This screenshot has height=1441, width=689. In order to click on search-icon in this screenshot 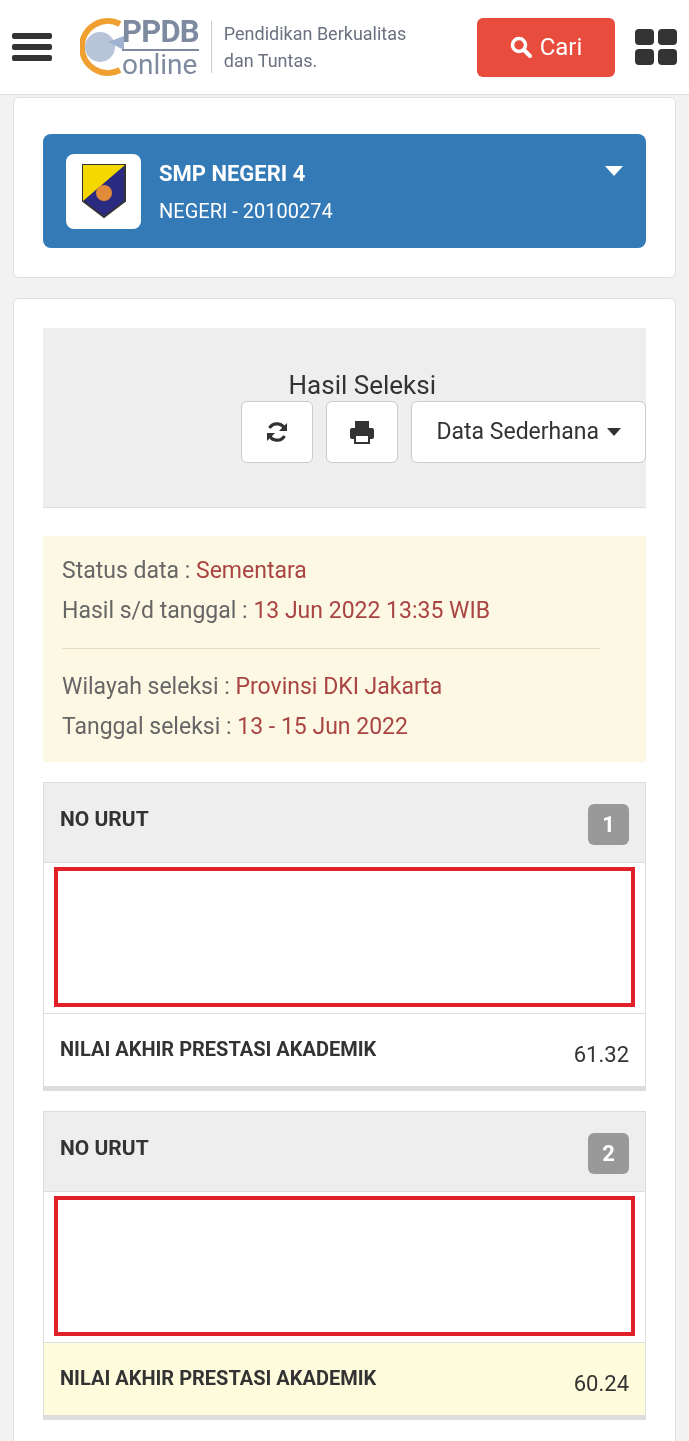, I will do `click(520, 47)`.